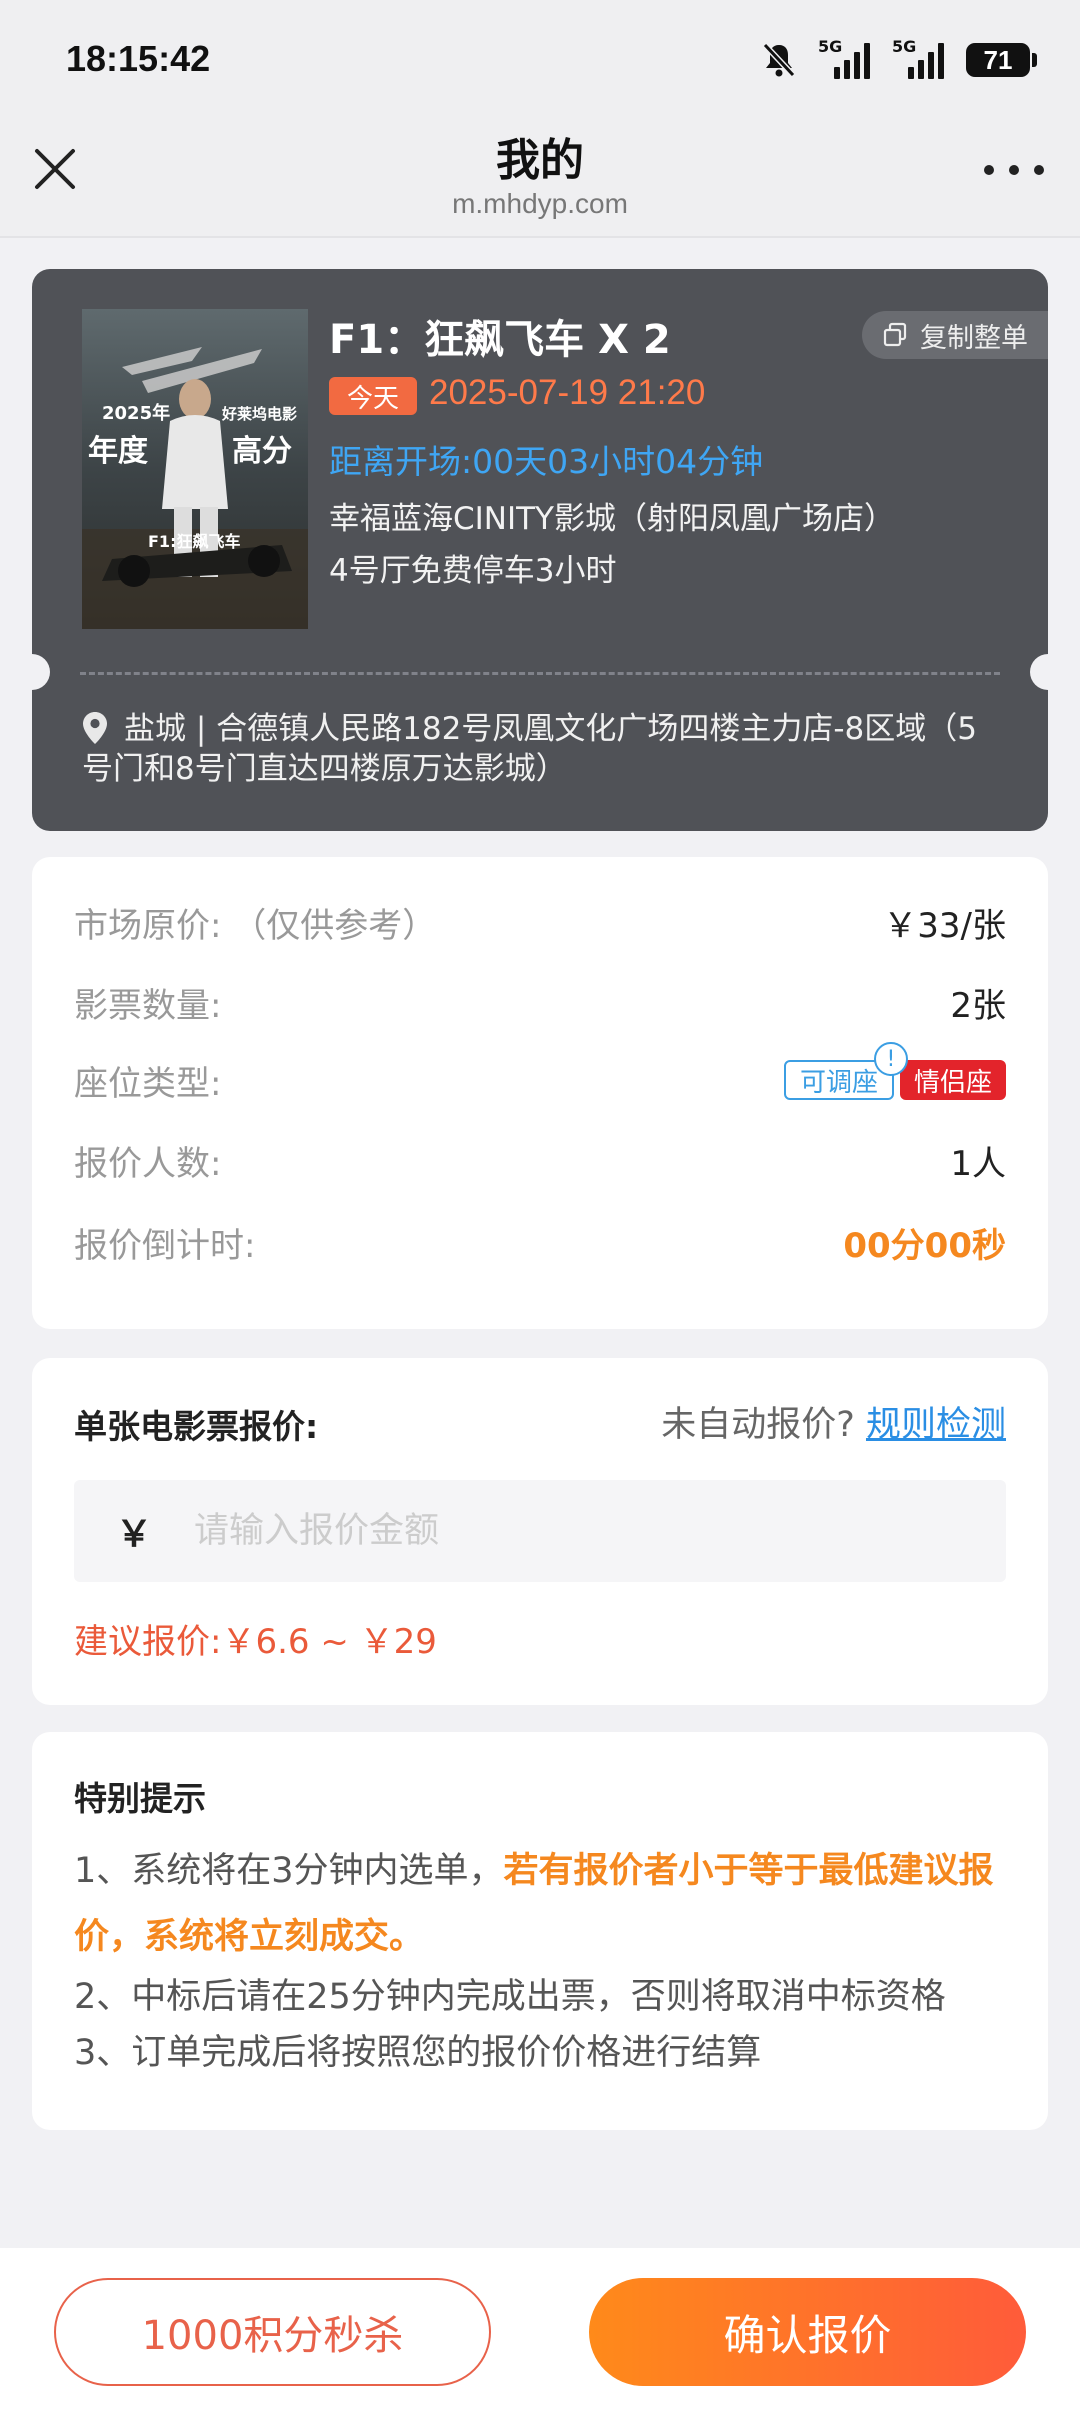 The height and width of the screenshot is (2412, 1080). What do you see at coordinates (978, 1163) in the screenshot?
I see `bidders-value: 1人` at bounding box center [978, 1163].